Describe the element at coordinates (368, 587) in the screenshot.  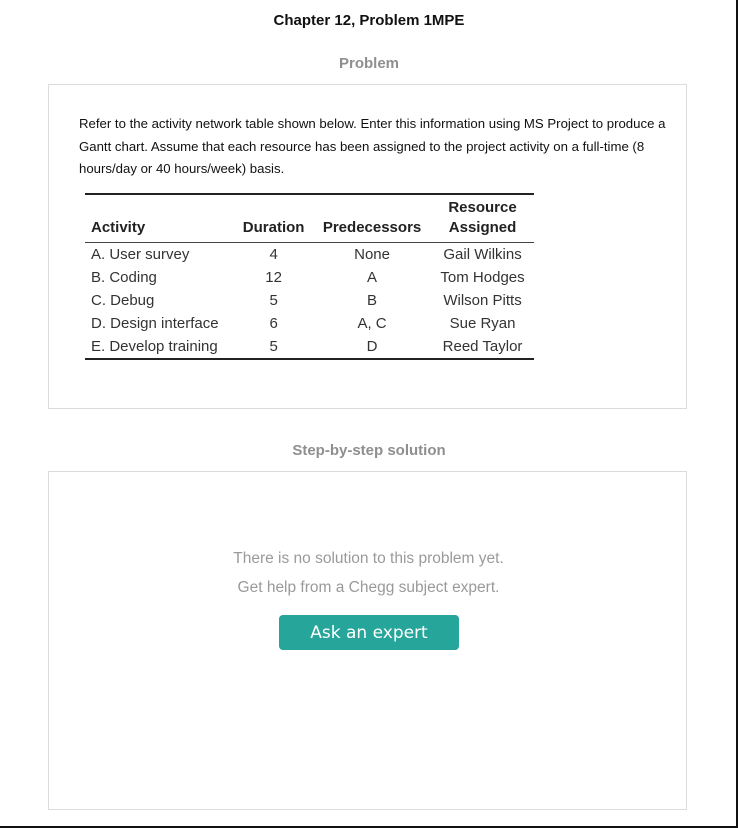
I see `get-help-message: Get help from a Chegg subject expert.` at that location.